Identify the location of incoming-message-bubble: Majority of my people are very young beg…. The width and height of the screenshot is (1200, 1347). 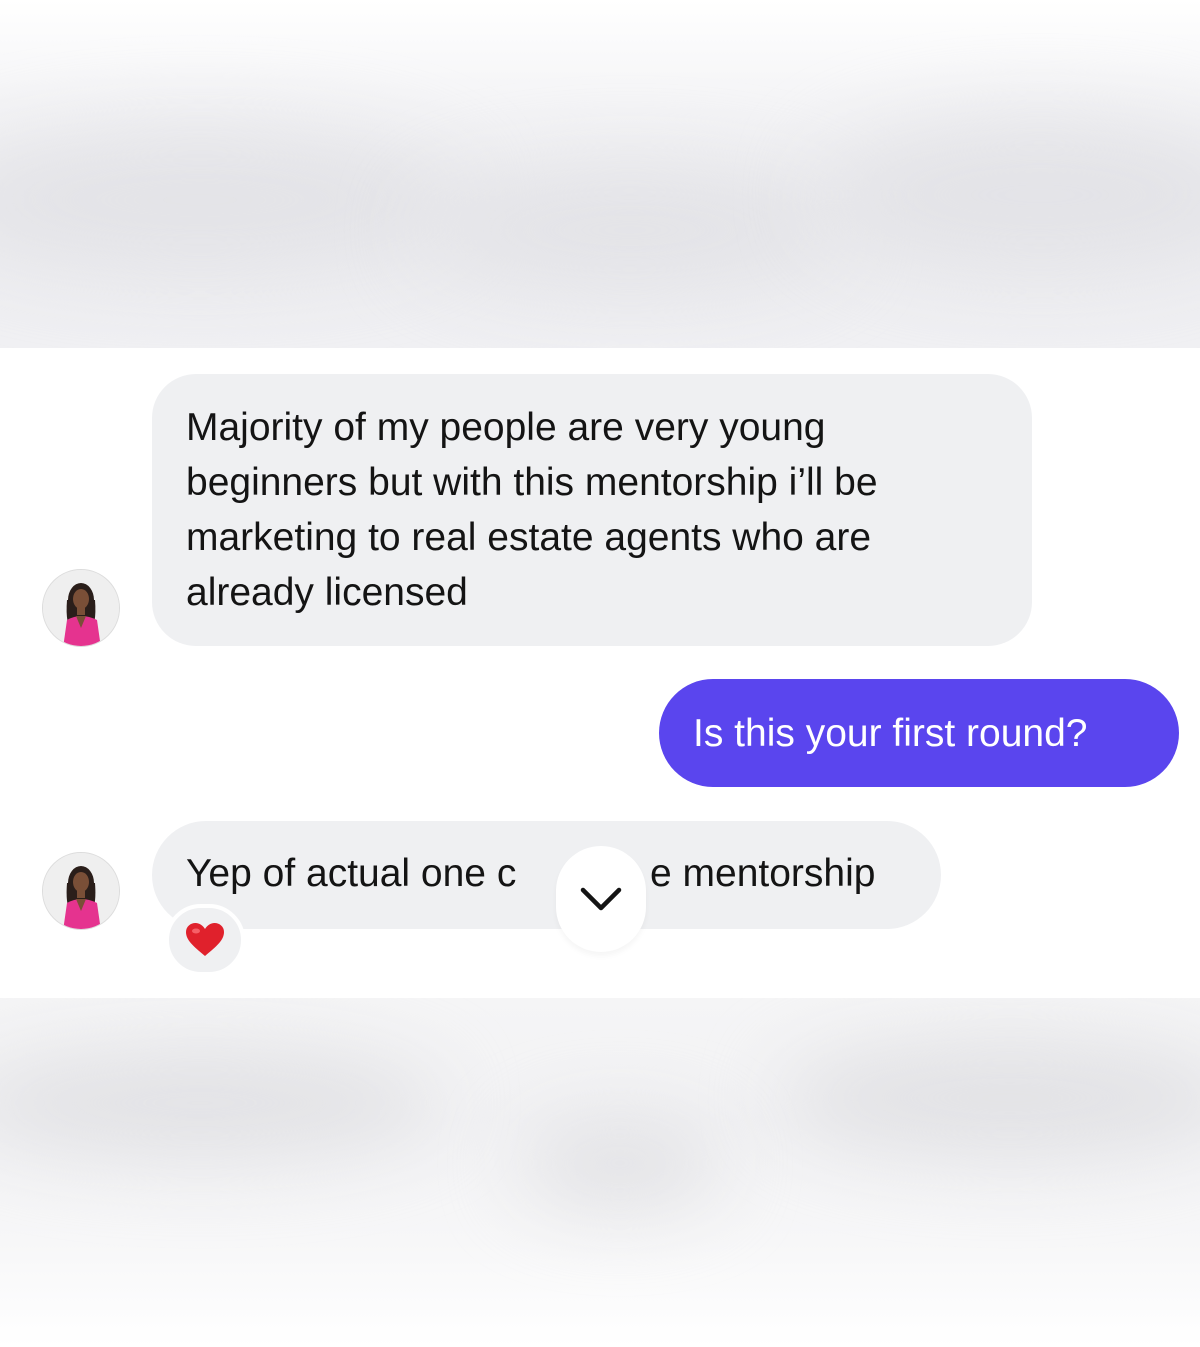
(592, 510).